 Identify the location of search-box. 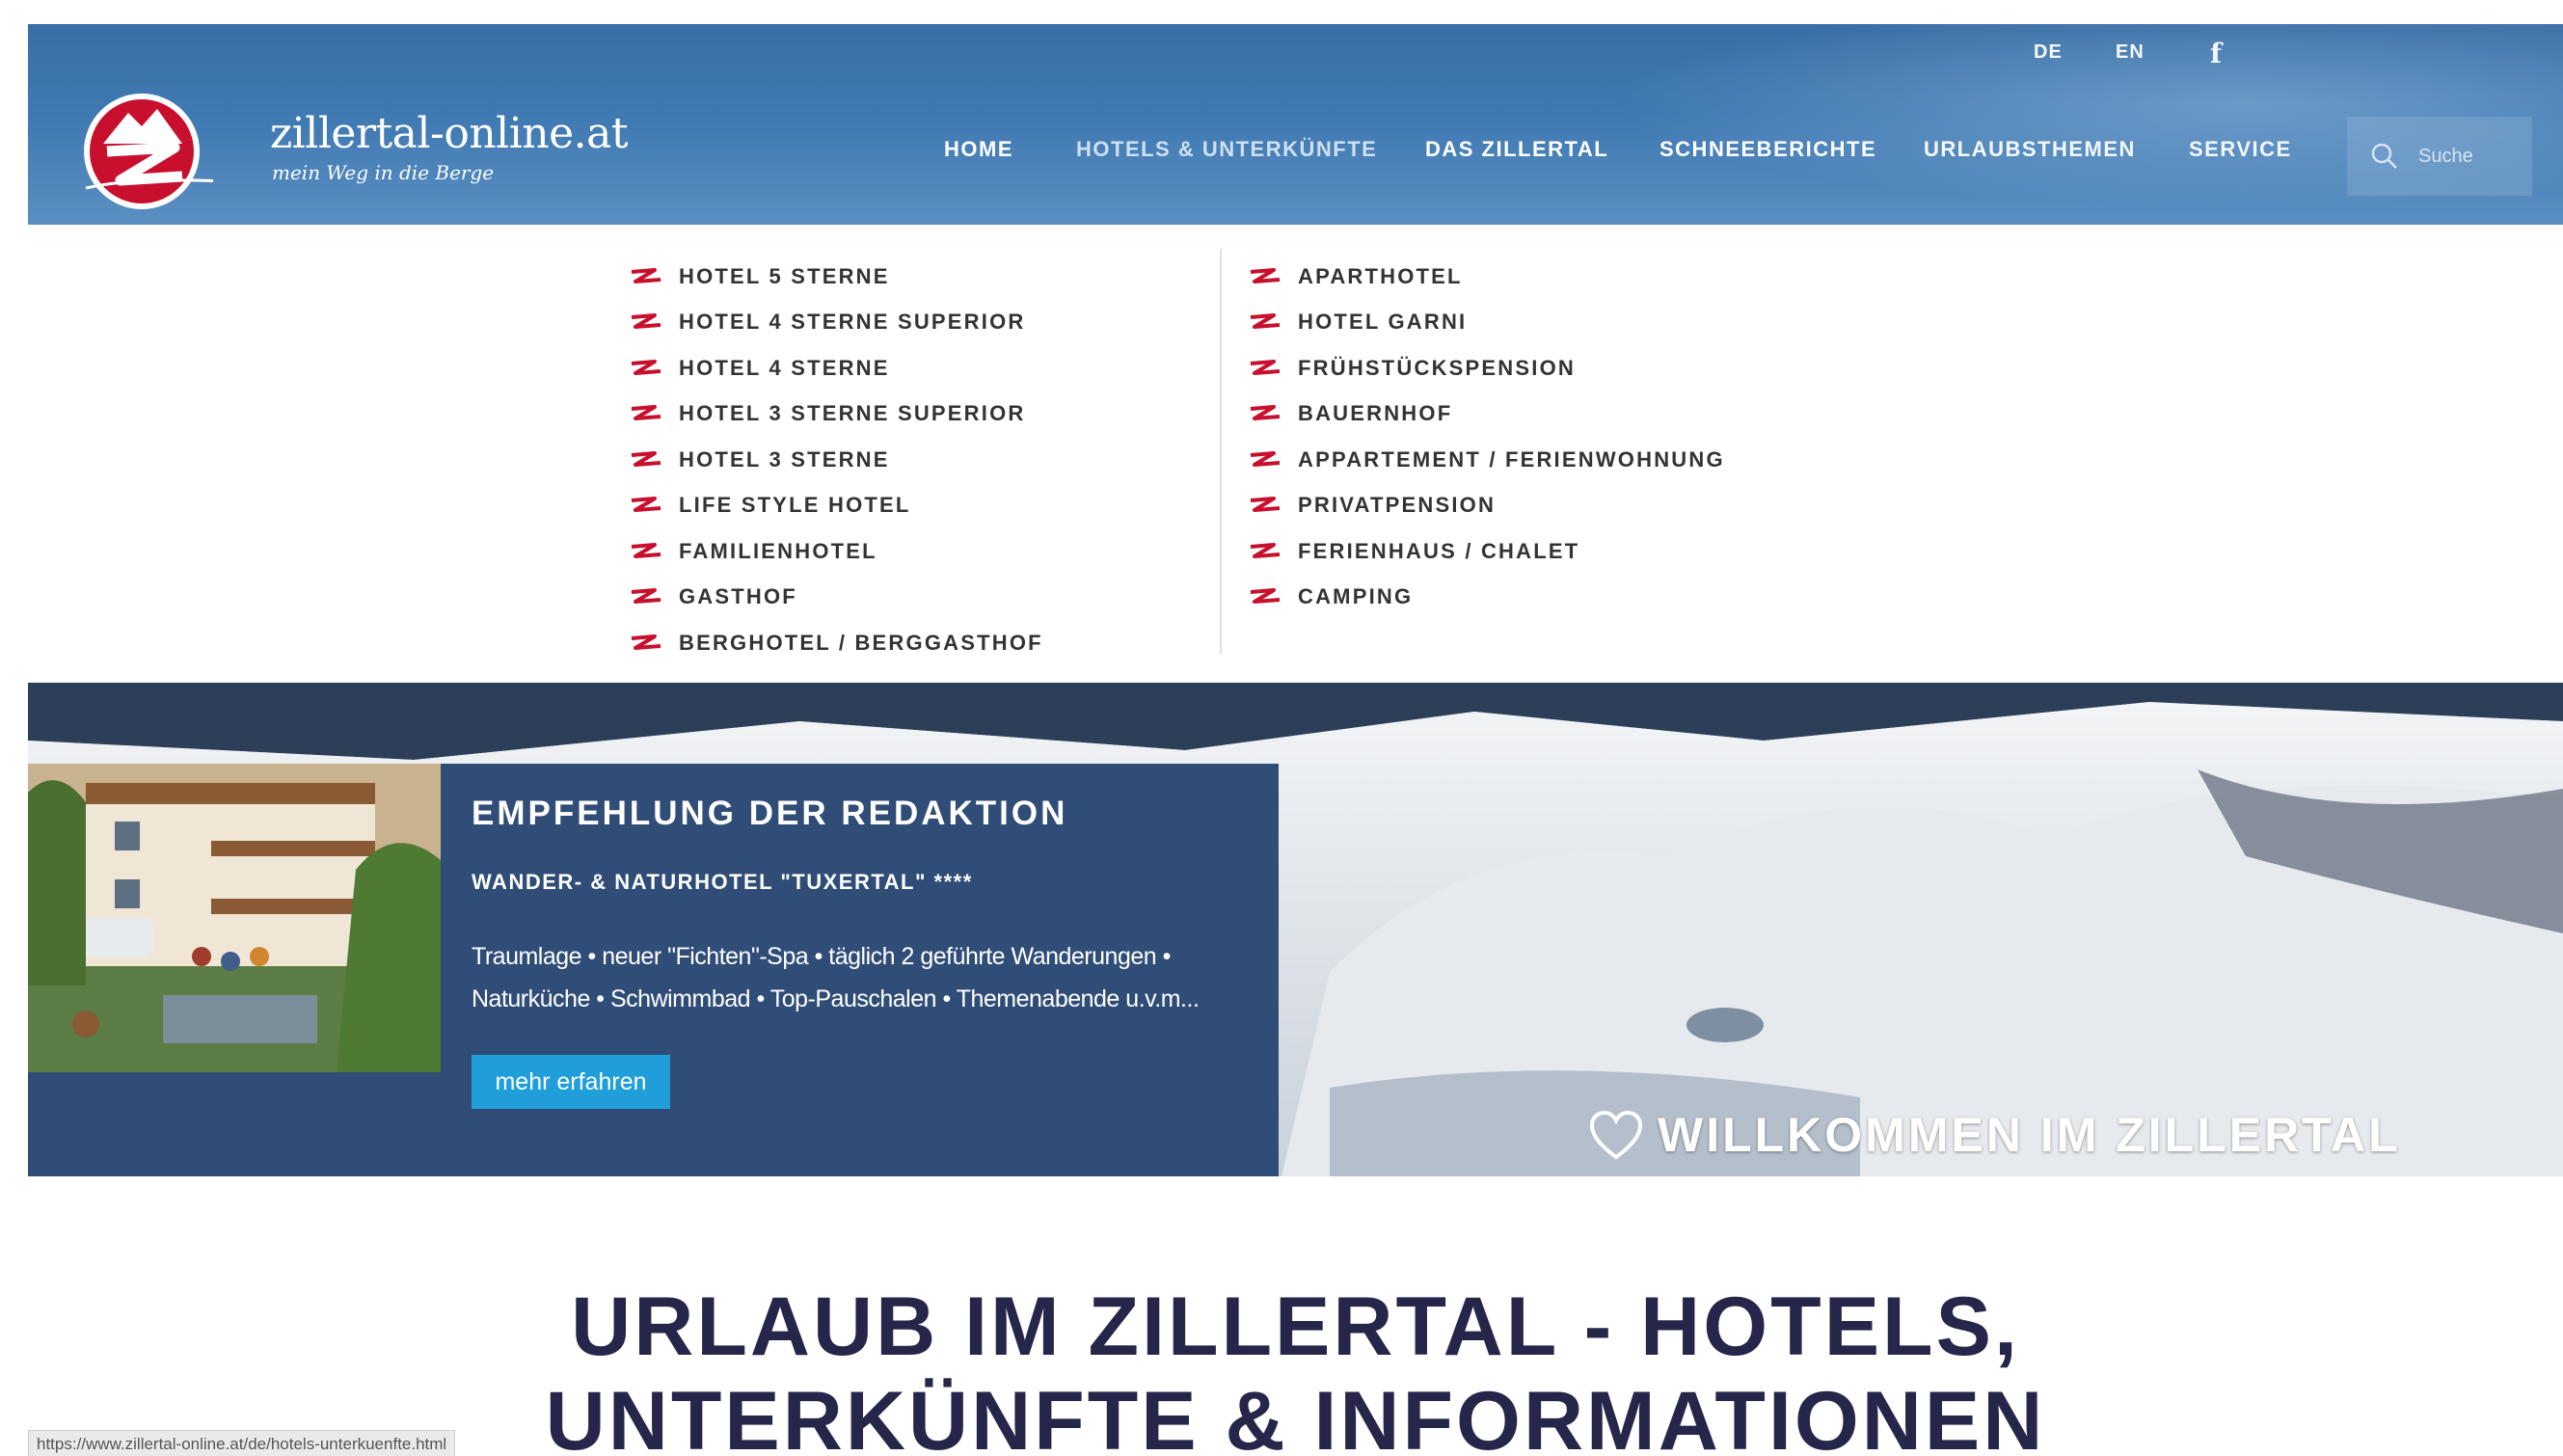
(2439, 156).